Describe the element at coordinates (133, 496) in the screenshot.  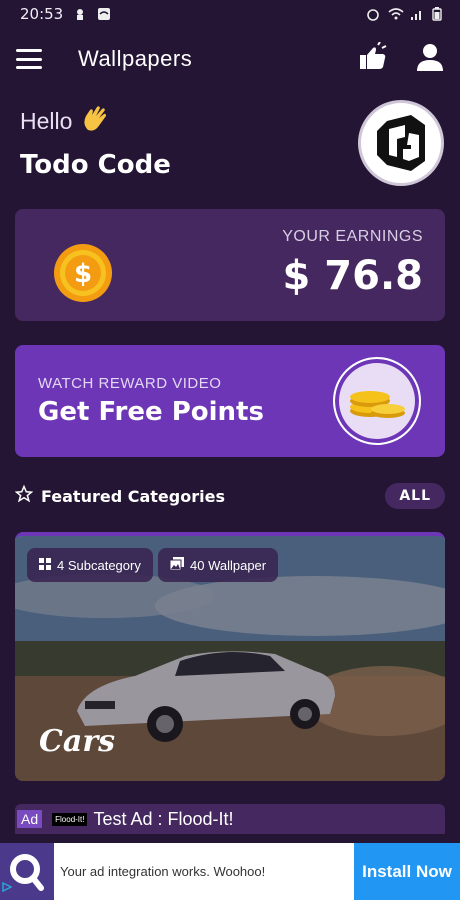
I see `featured-title: Featured Categories` at that location.